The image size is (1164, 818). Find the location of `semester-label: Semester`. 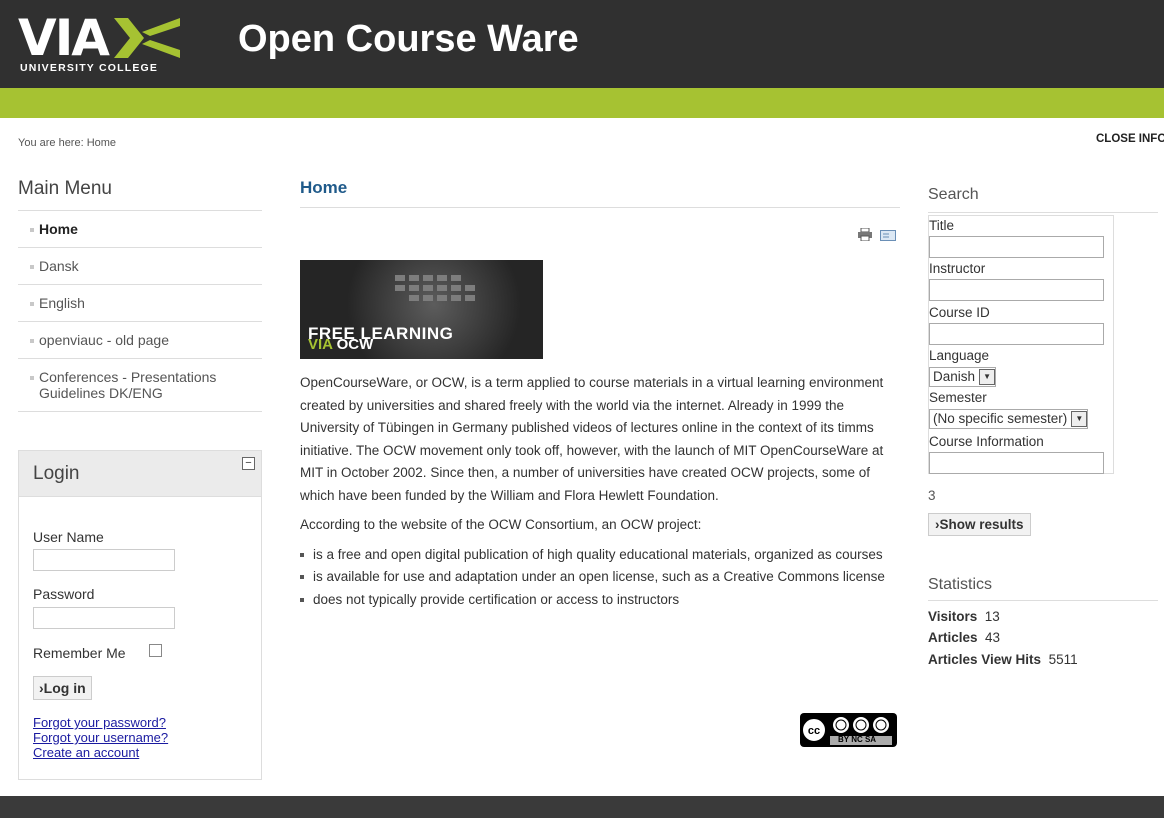

semester-label: Semester is located at coordinates (958, 397).